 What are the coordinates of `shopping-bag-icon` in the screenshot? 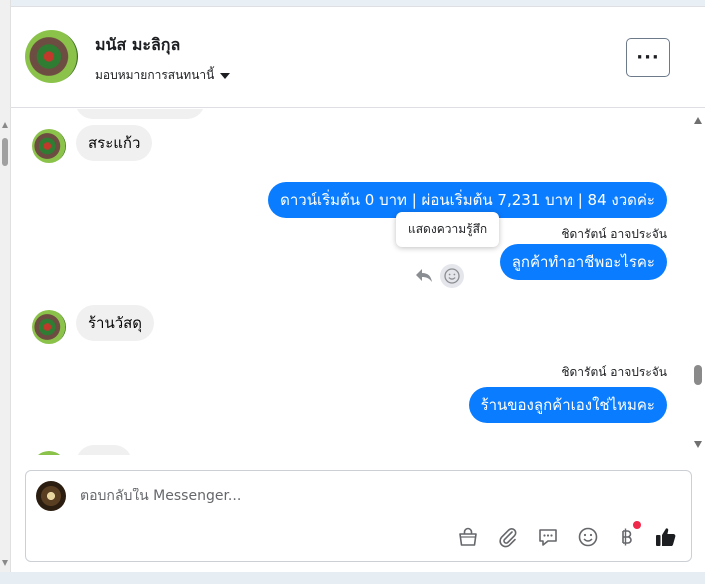 It's located at (468, 537).